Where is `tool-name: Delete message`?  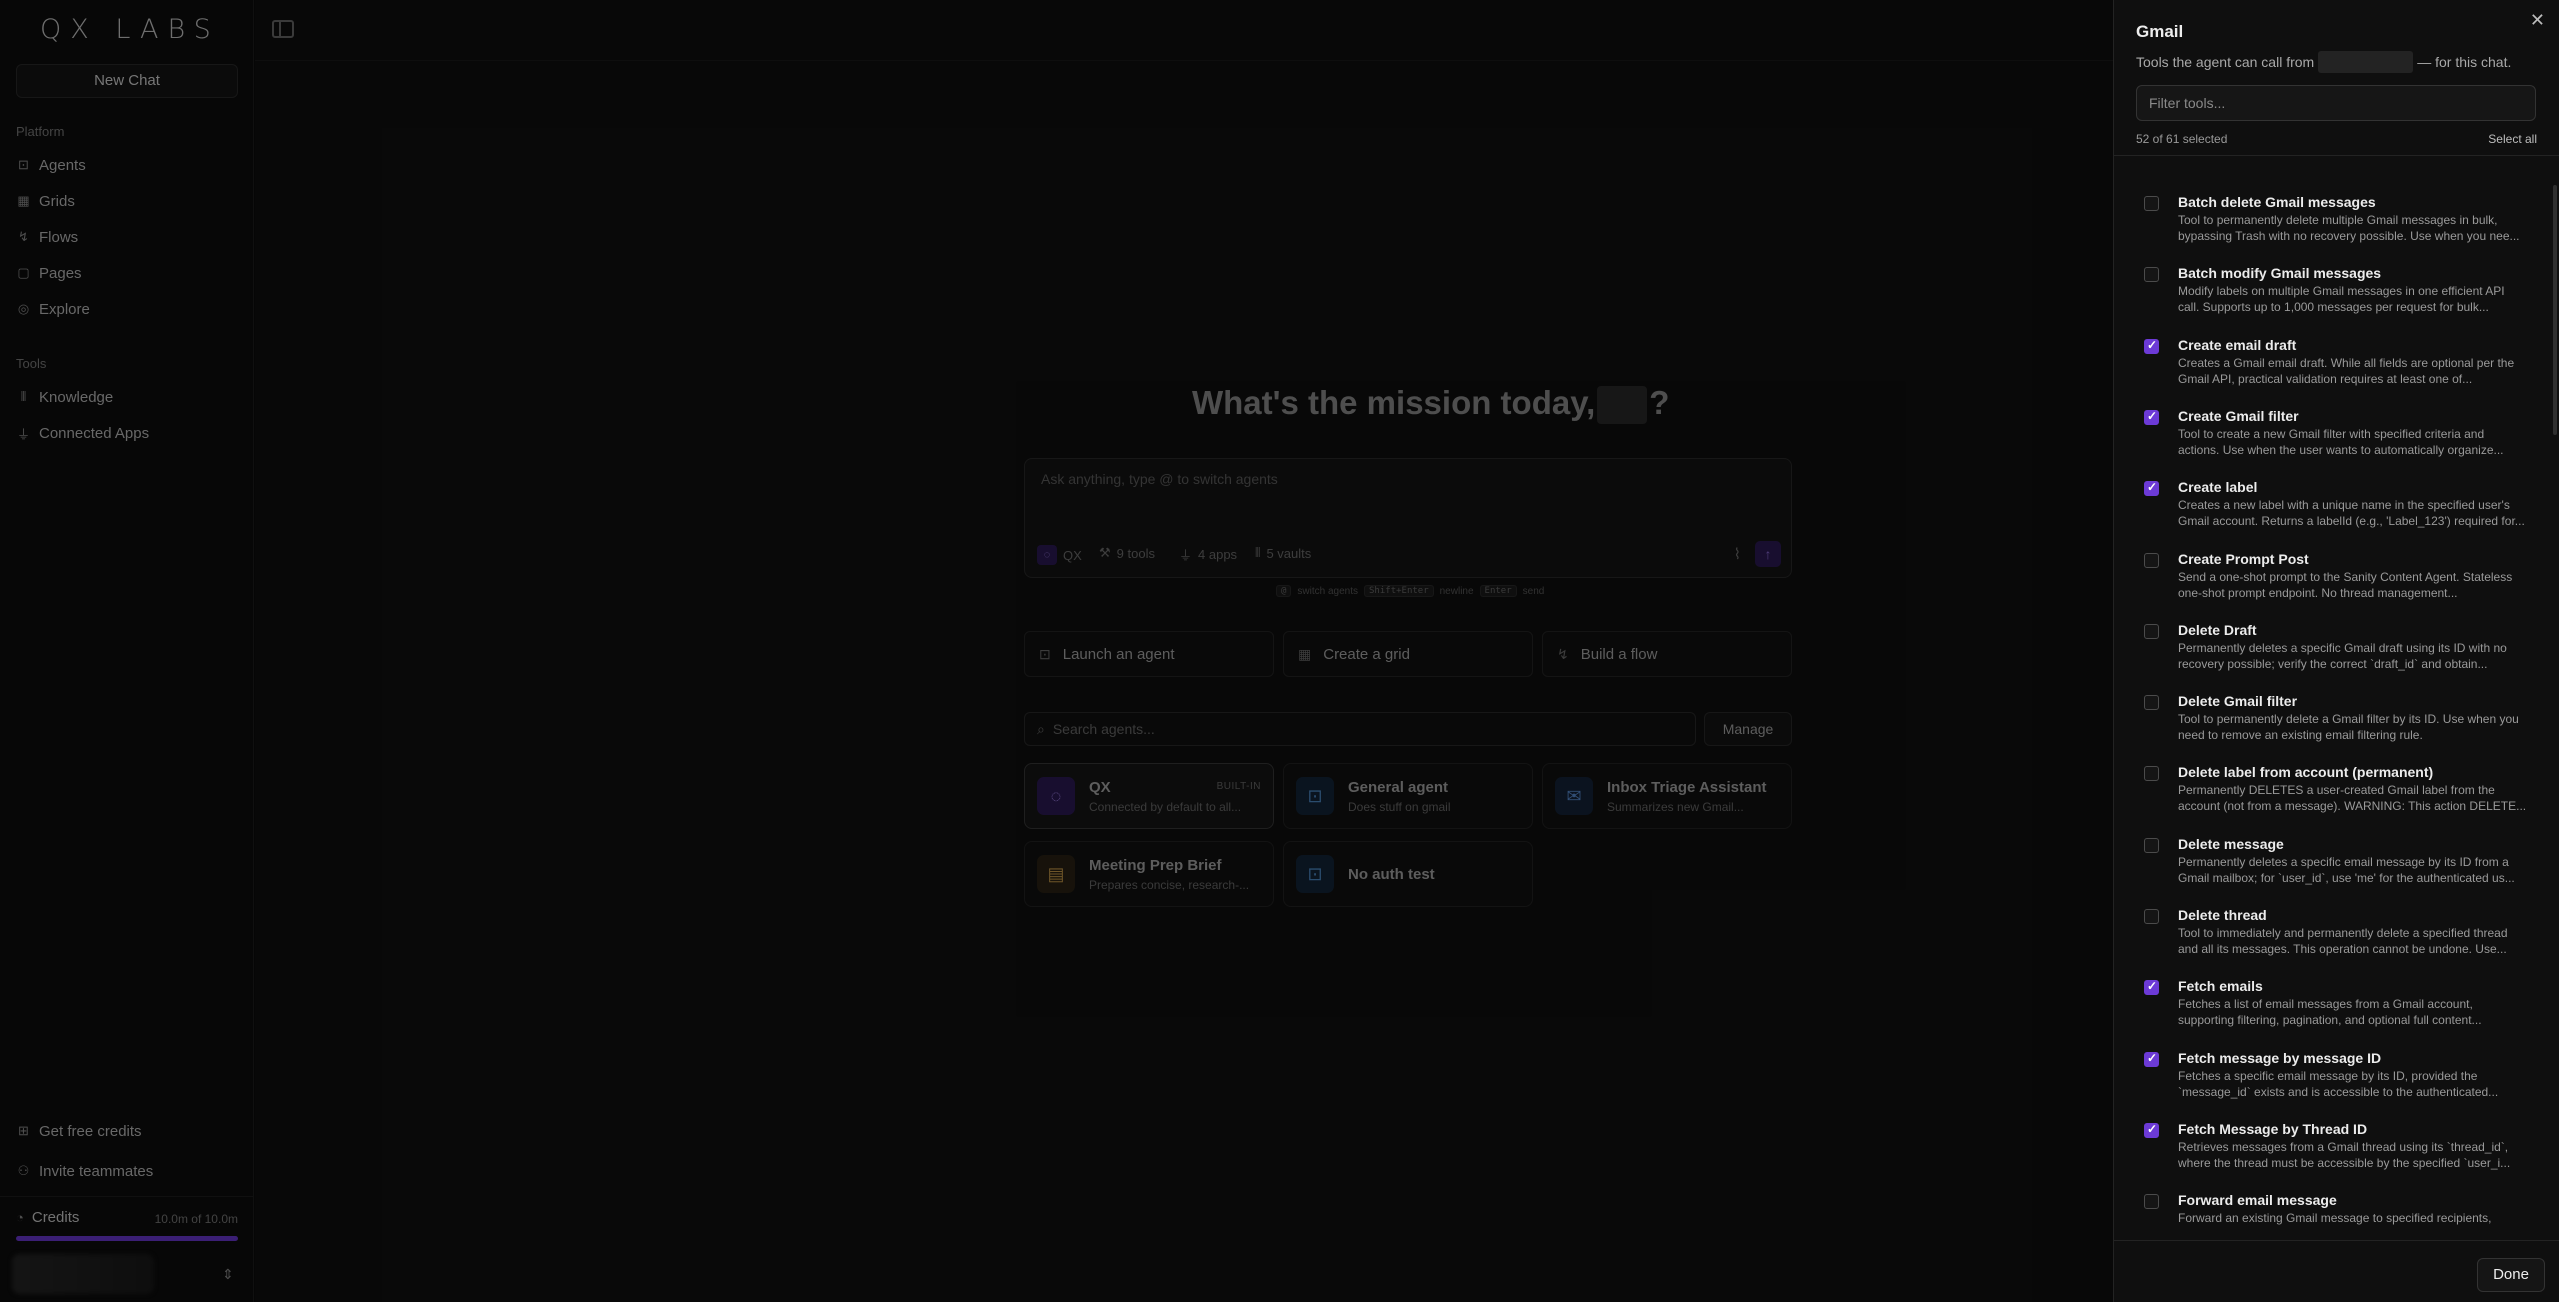
tool-name: Delete message is located at coordinates (2231, 843).